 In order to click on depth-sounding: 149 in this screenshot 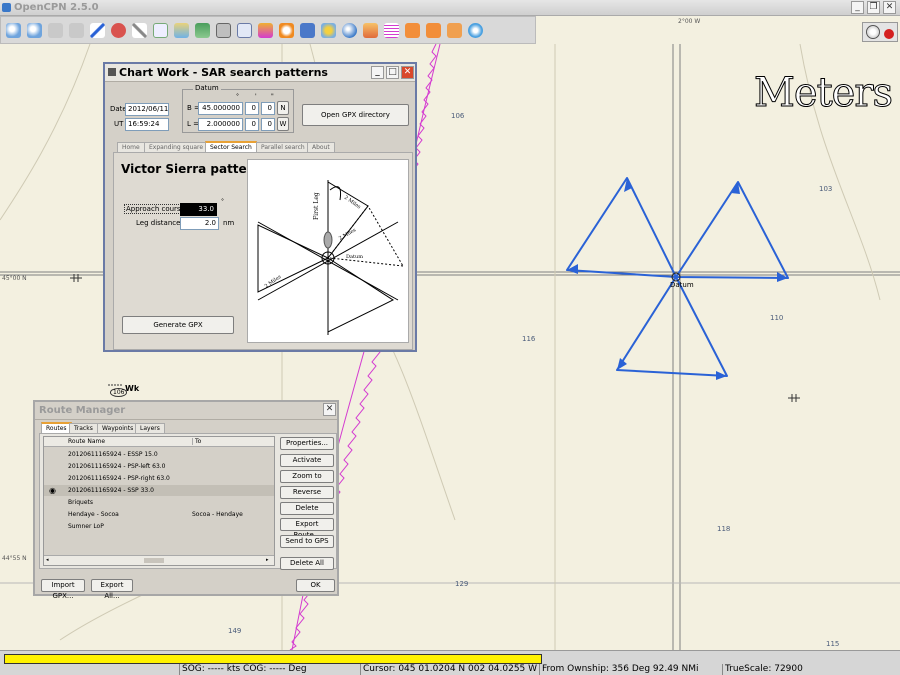, I will do `click(235, 631)`.